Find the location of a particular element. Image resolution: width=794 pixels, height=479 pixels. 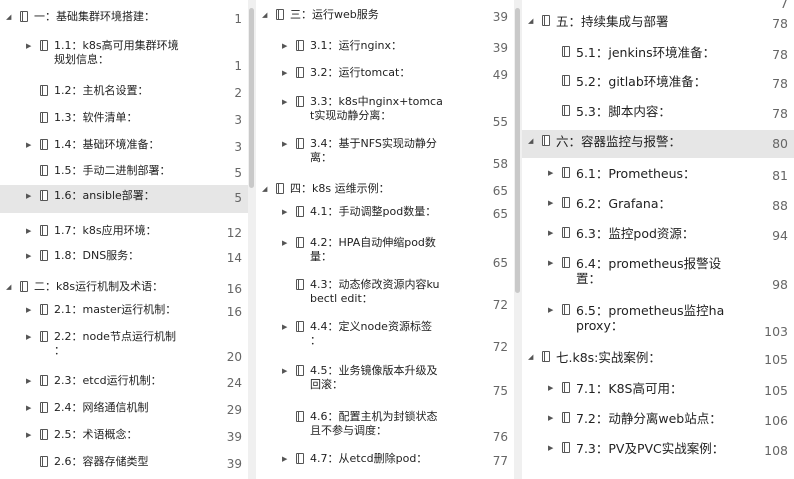

outline-item: 5.2：gitlab环境准备： 78 is located at coordinates (658, 84).